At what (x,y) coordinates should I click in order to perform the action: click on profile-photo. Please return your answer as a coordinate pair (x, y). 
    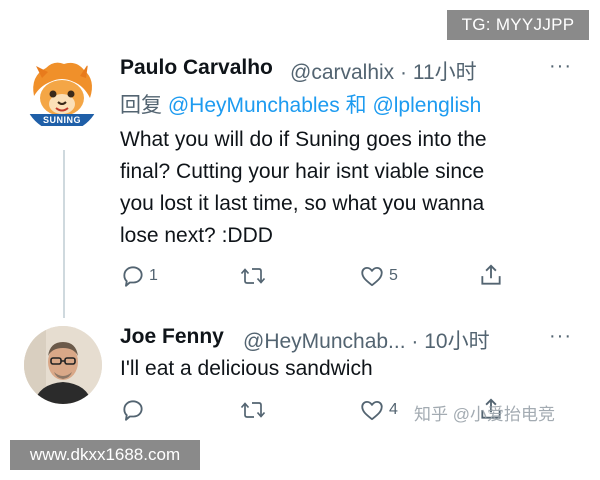
    Looking at the image, I should click on (63, 365).